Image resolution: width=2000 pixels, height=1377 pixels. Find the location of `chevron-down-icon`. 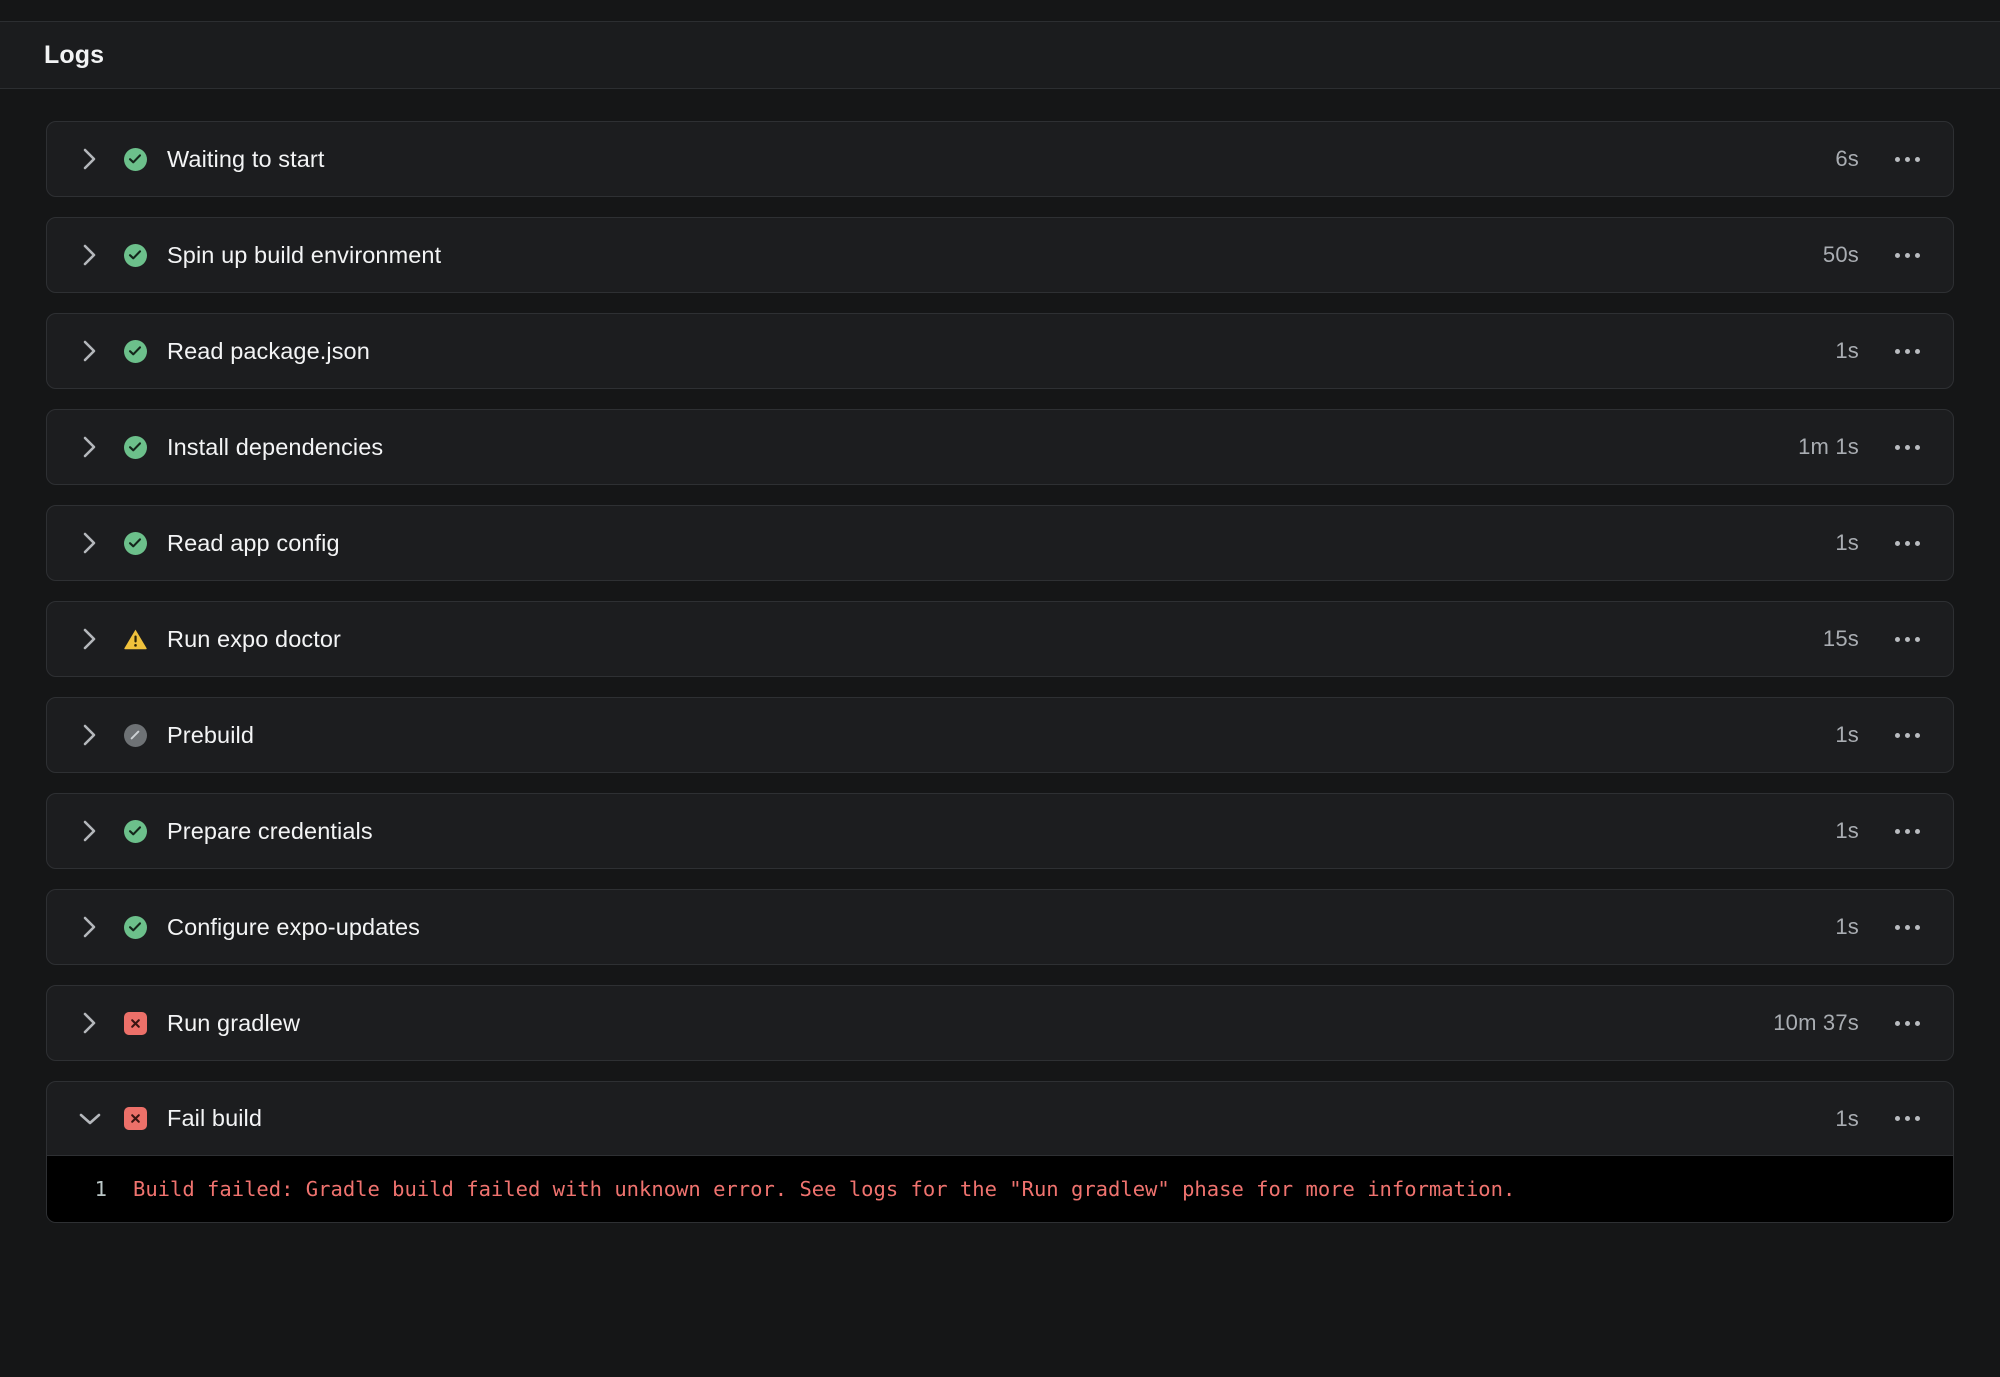

chevron-down-icon is located at coordinates (90, 1119).